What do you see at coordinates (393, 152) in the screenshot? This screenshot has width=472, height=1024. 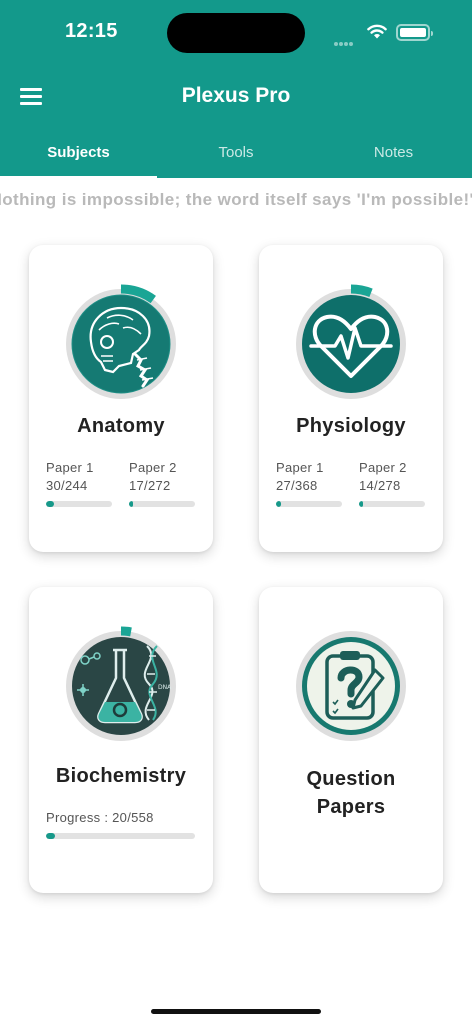 I see `tab-notes: Notes` at bounding box center [393, 152].